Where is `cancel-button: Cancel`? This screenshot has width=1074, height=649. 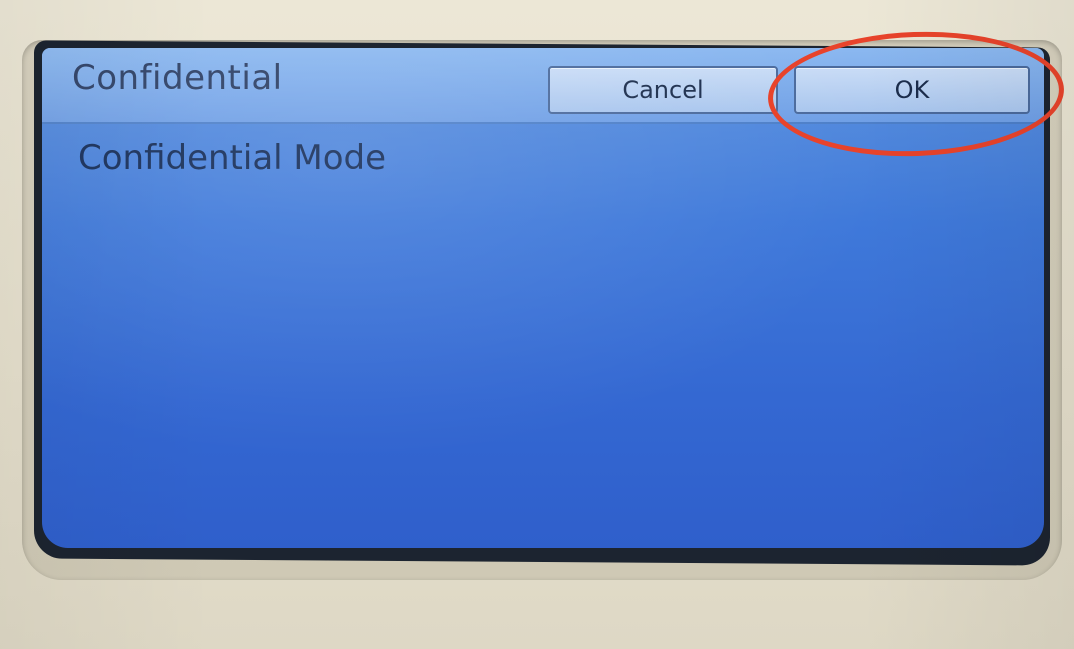
cancel-button: Cancel is located at coordinates (663, 90).